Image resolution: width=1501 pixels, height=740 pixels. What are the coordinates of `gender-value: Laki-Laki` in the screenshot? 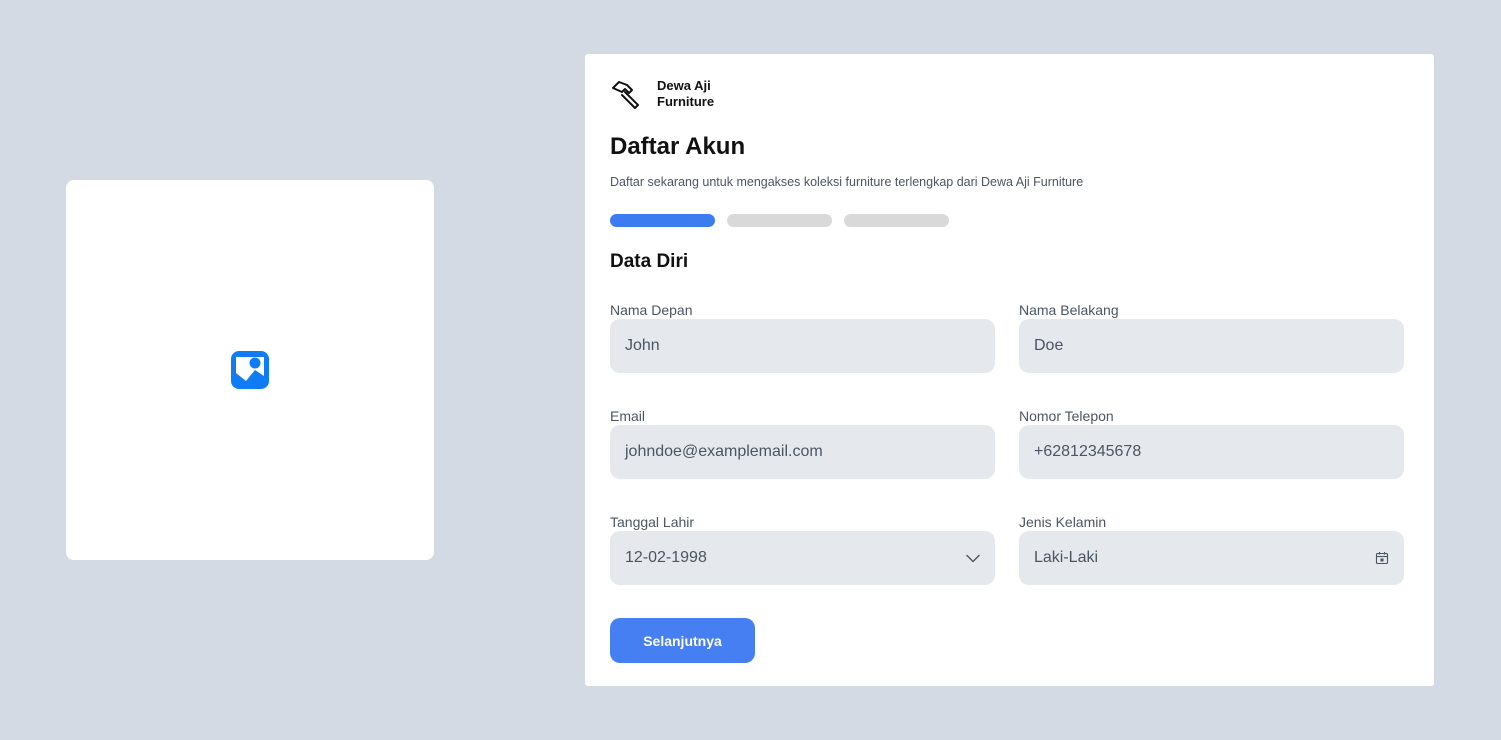 It's located at (1066, 557).